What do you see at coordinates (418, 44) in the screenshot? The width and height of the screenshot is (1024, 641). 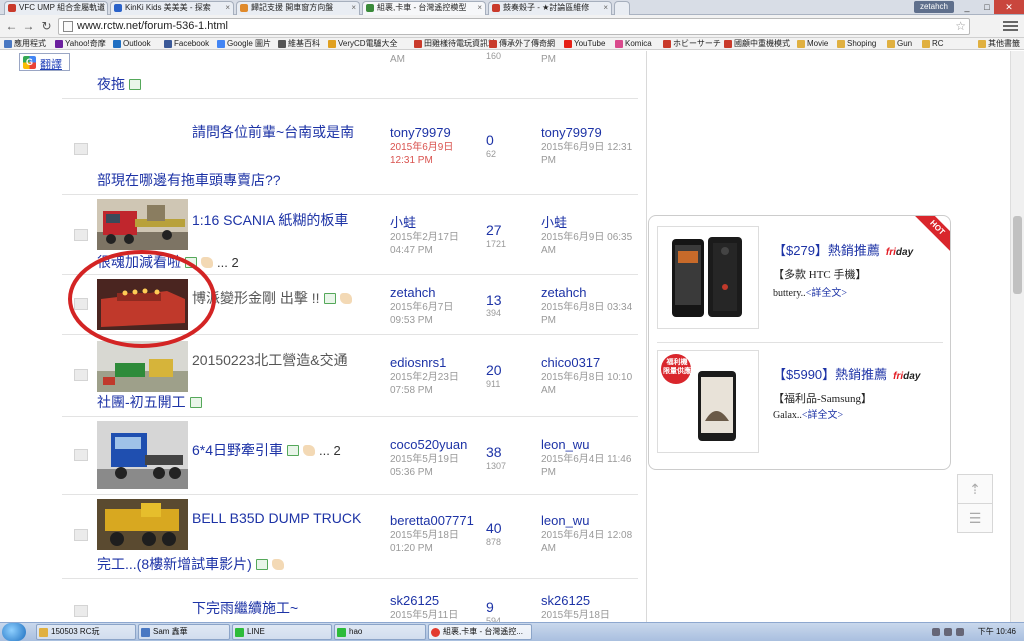 I see `bookmark-favicon-icon` at bounding box center [418, 44].